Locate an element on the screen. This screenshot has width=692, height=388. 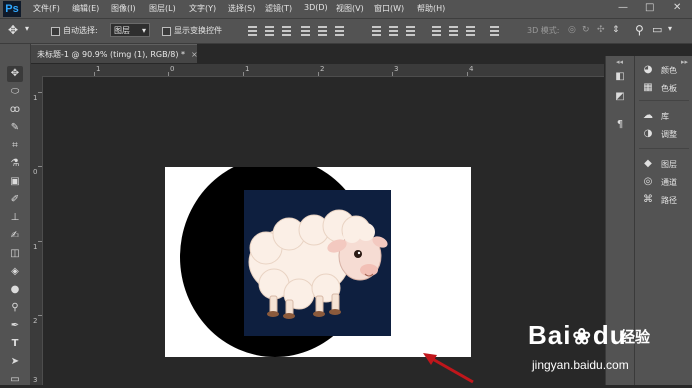
3d-roll-icon: ↻ is located at coordinates (586, 30).